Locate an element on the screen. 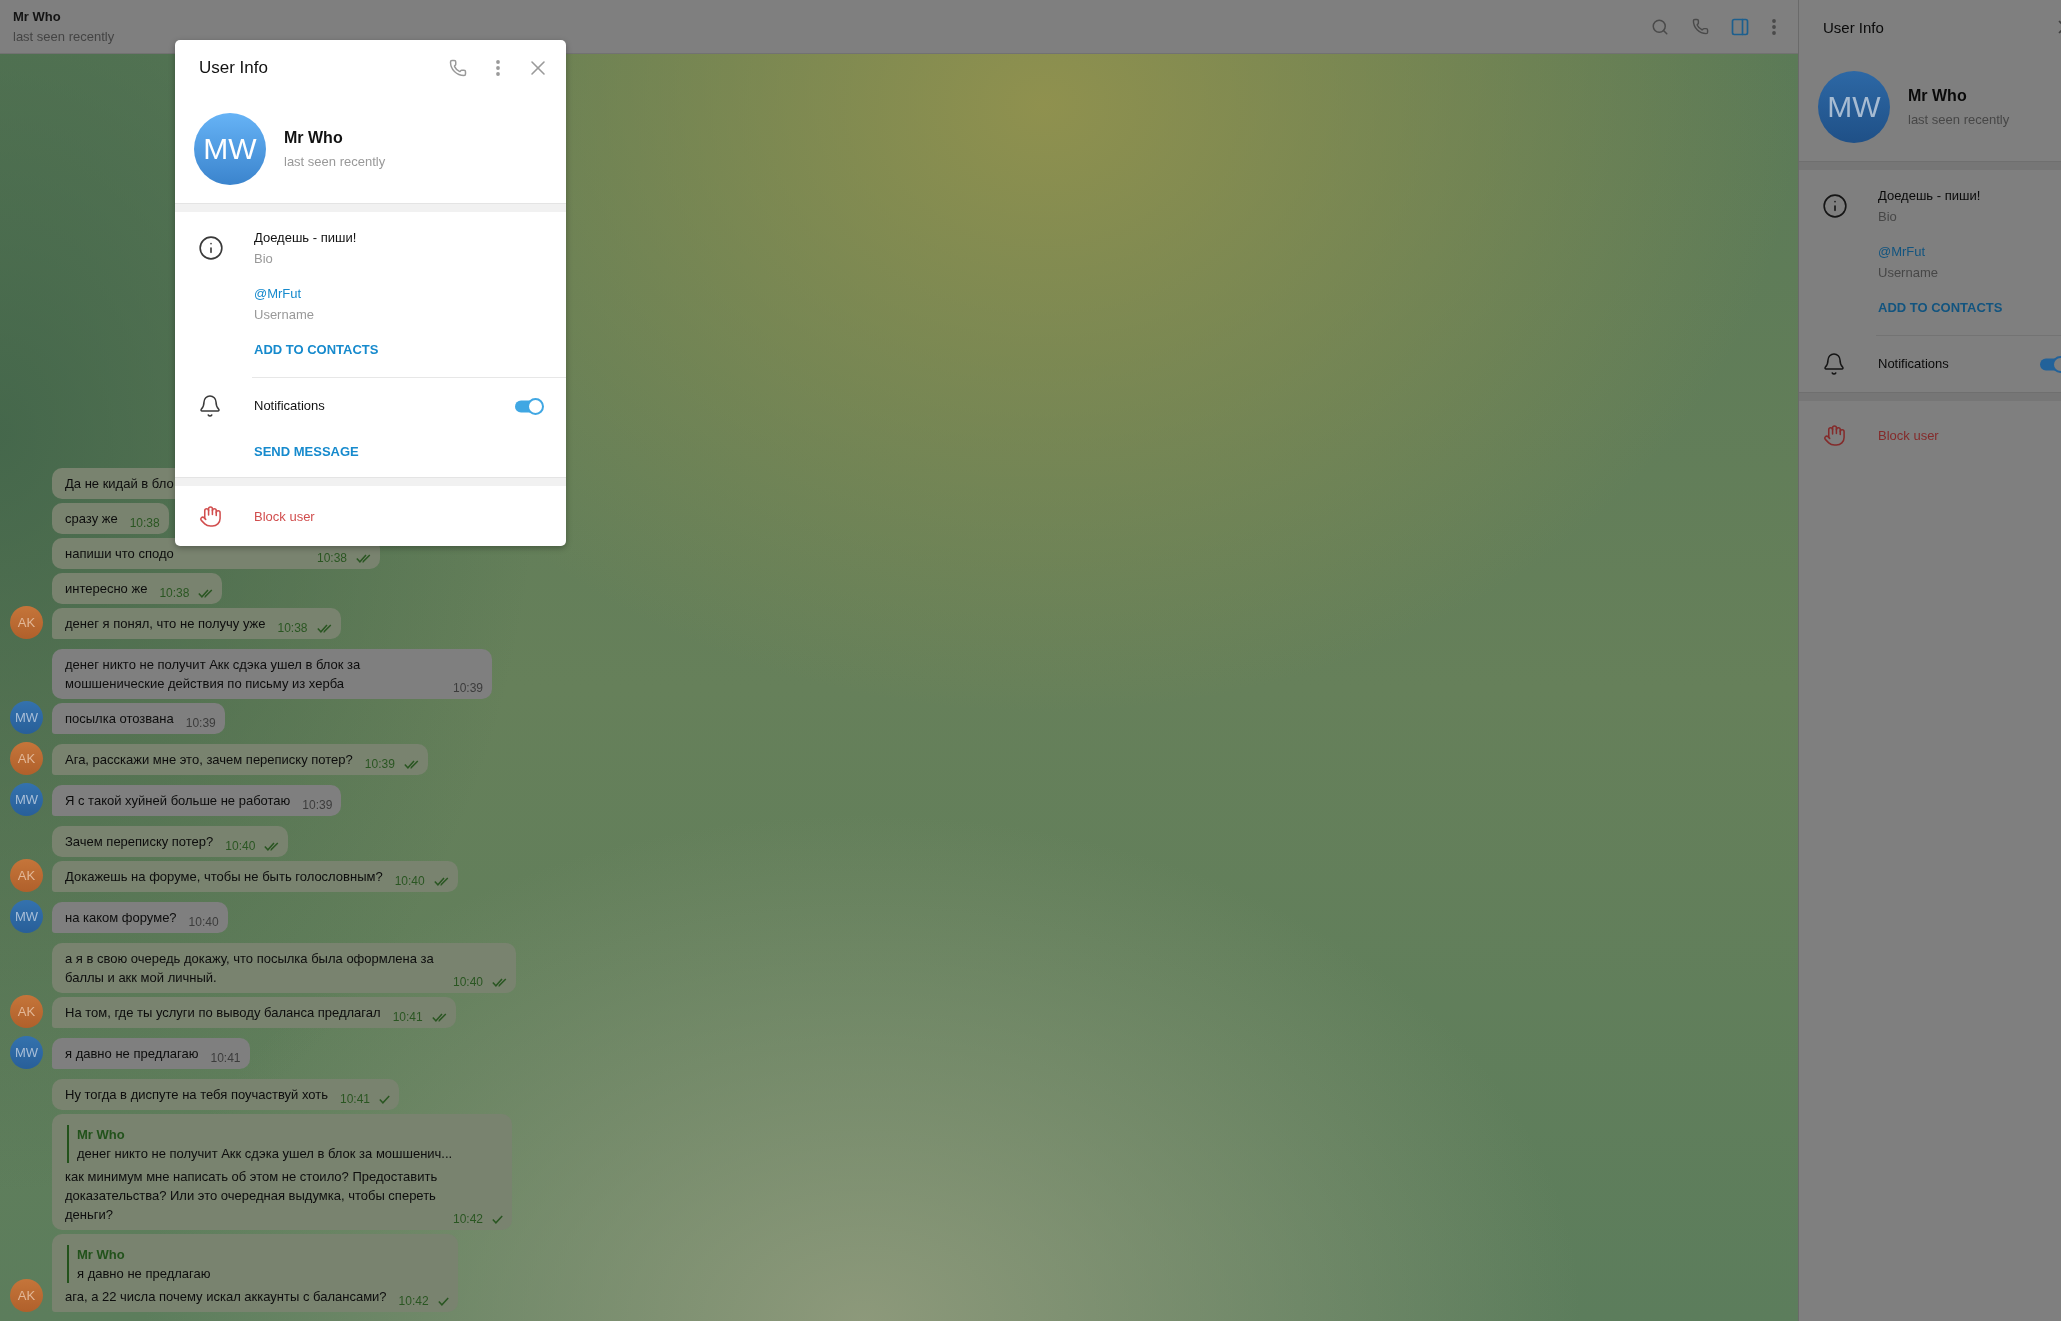 This screenshot has height=1321, width=2061. sidebar-icon is located at coordinates (1740, 26).